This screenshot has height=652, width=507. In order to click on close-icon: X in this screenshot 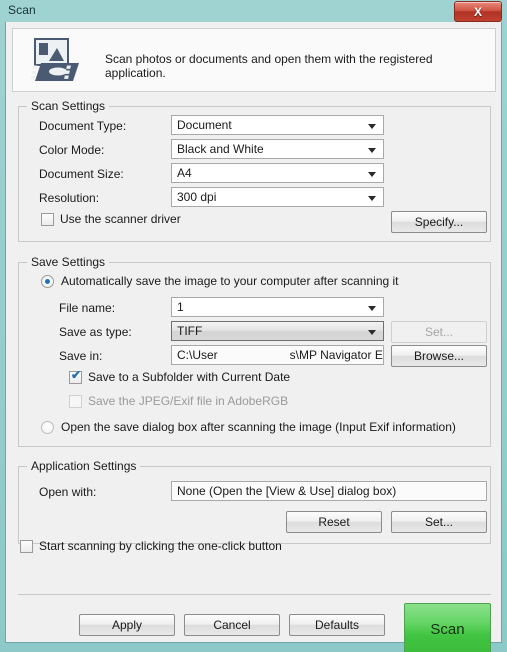, I will do `click(477, 11)`.